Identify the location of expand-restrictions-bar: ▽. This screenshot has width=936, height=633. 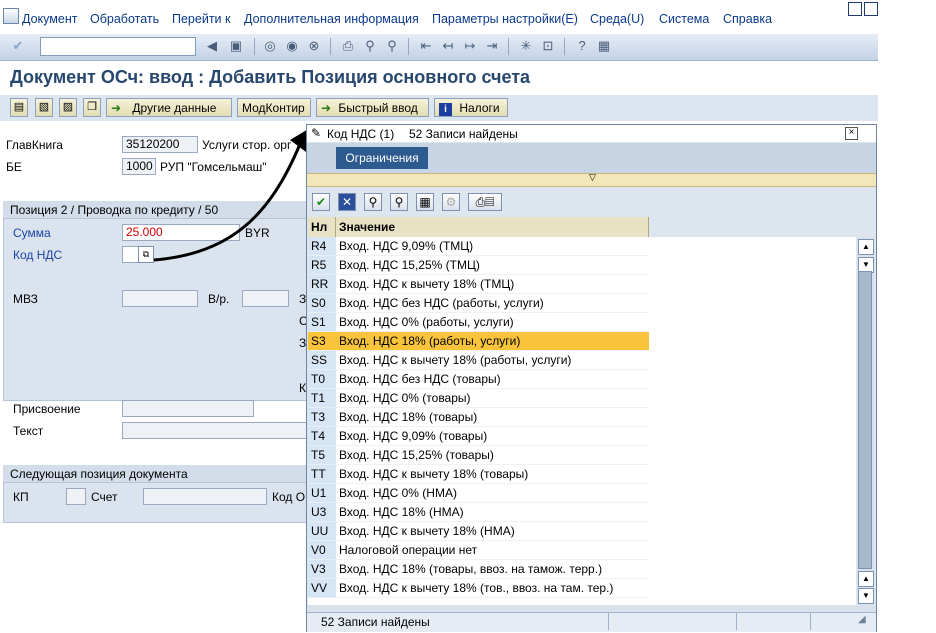
(591, 179).